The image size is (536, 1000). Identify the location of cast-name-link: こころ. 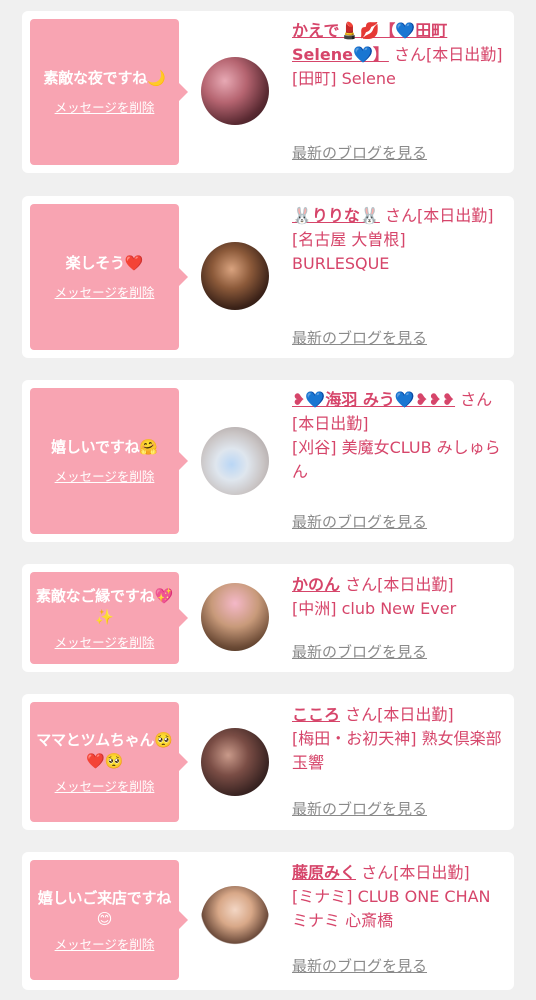
(316, 714).